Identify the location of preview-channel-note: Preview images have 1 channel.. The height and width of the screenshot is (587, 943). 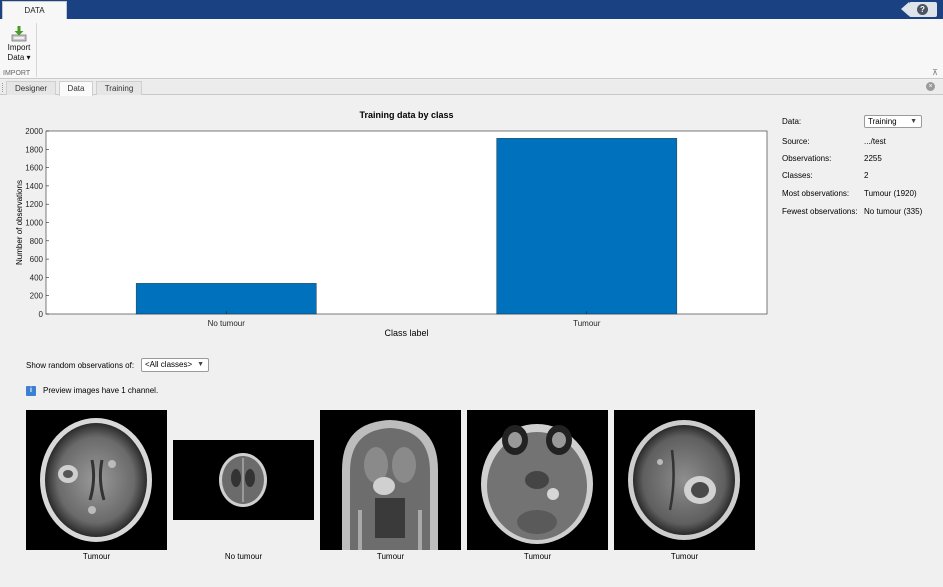
(101, 390).